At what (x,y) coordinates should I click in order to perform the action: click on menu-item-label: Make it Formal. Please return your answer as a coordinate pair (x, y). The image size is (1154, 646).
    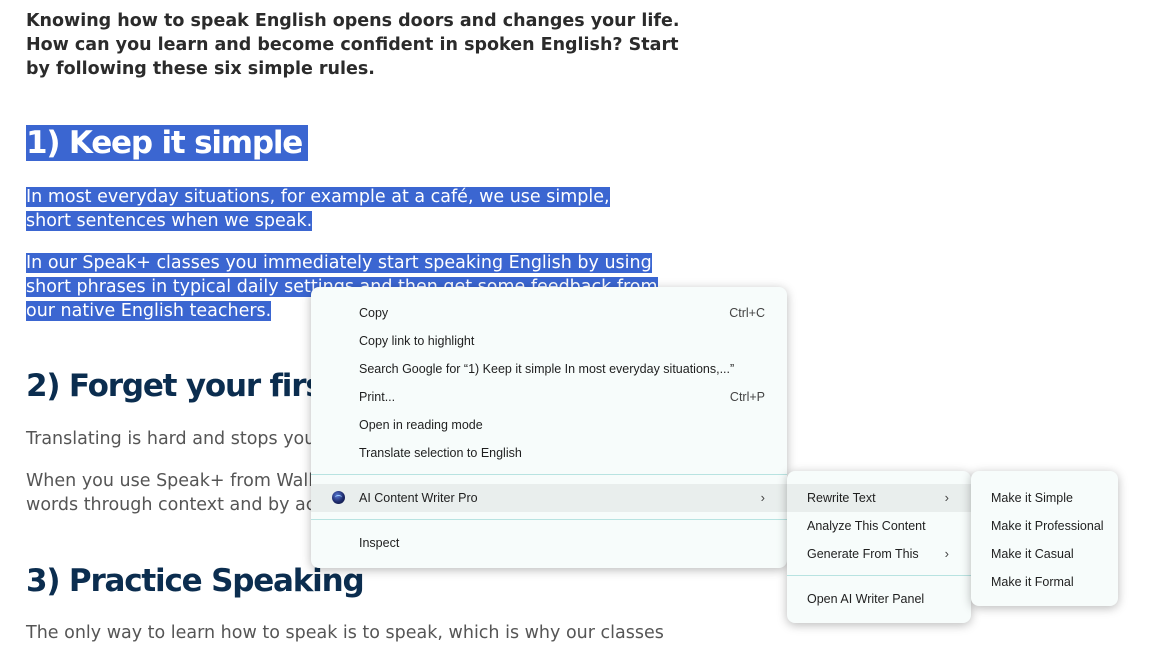
    Looking at the image, I should click on (1032, 582).